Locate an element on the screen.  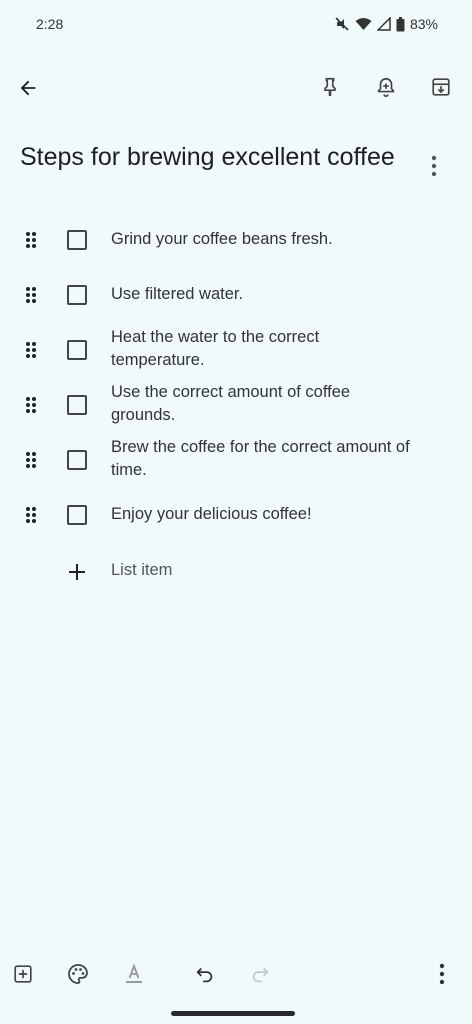
add-list-item-row: List item is located at coordinates (236, 573).